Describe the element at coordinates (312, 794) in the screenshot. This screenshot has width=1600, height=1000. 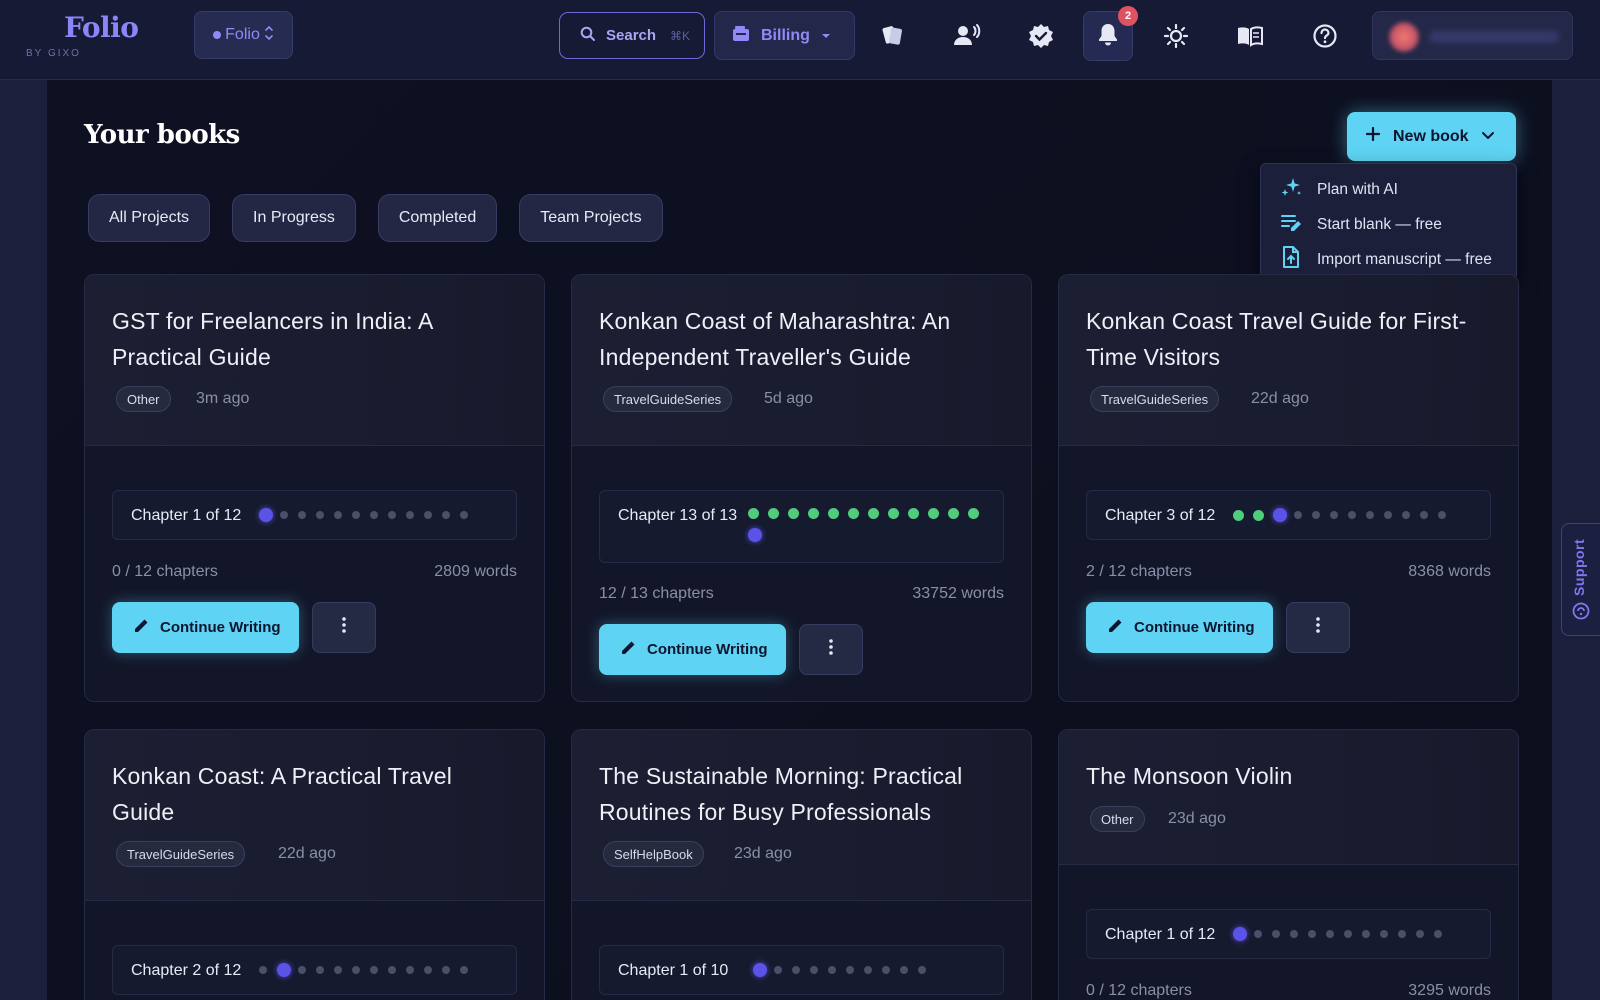
I see `book-title: Konkan Coast: A Practical Travel Guide` at that location.